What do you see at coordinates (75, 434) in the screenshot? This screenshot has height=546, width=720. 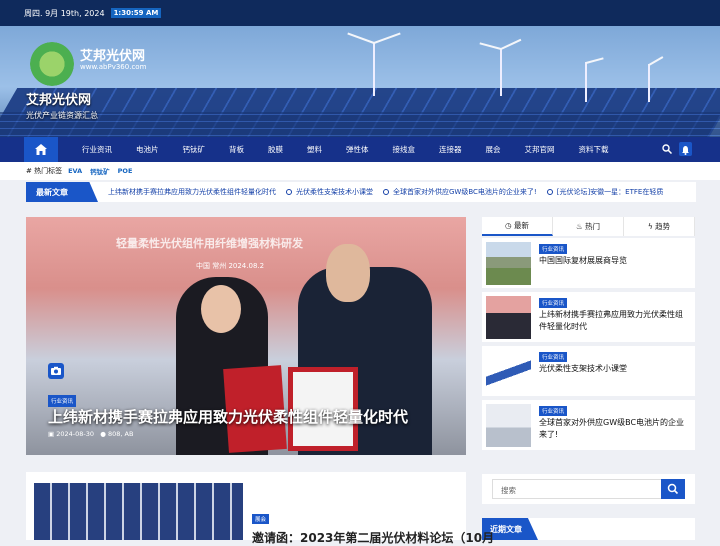 I see `post-date: 2024-08-30` at bounding box center [75, 434].